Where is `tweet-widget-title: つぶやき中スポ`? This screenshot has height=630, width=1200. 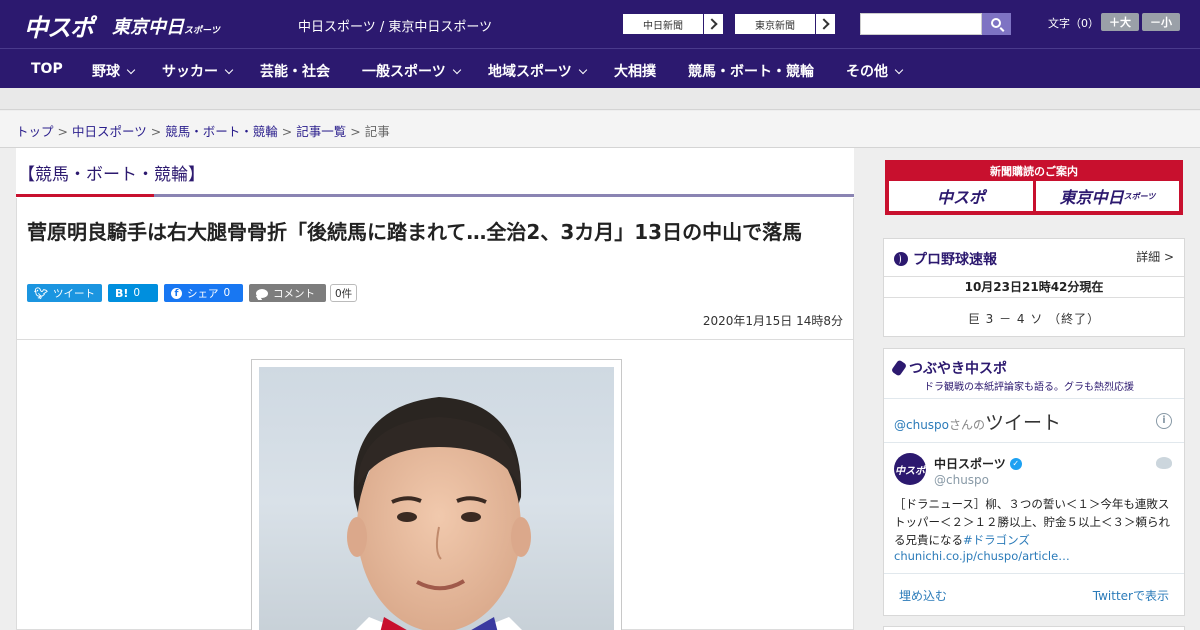 tweet-widget-title: つぶやき中スポ is located at coordinates (948, 368).